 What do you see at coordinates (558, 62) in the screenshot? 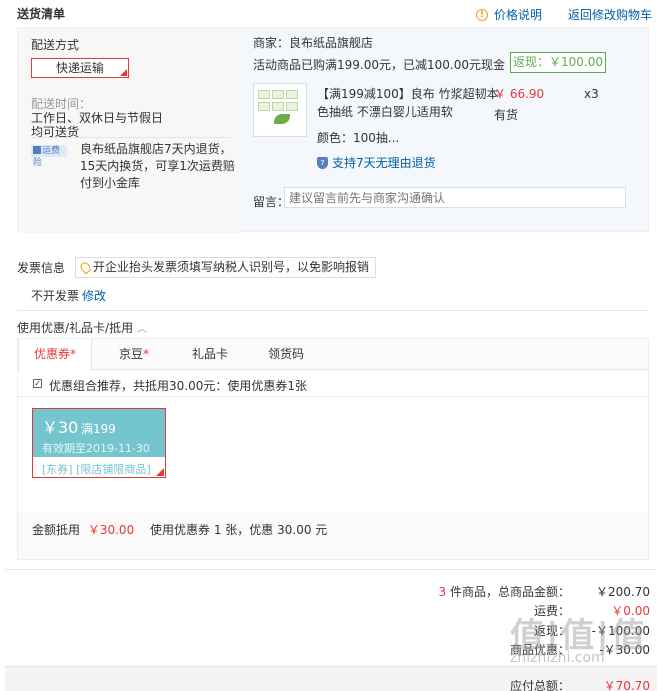
I see `rebate-badge: 返现：￥100.00` at bounding box center [558, 62].